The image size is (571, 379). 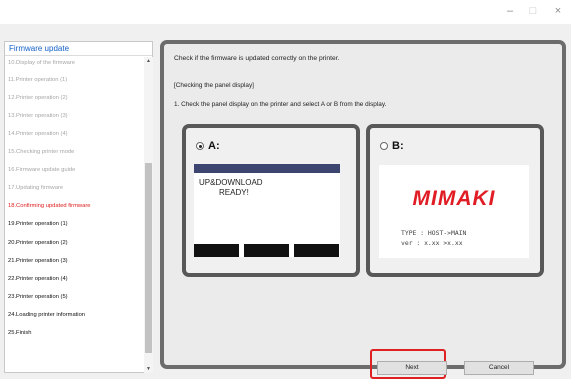 I want to click on step-item-14: 14.Printer operation (4), so click(x=38, y=134).